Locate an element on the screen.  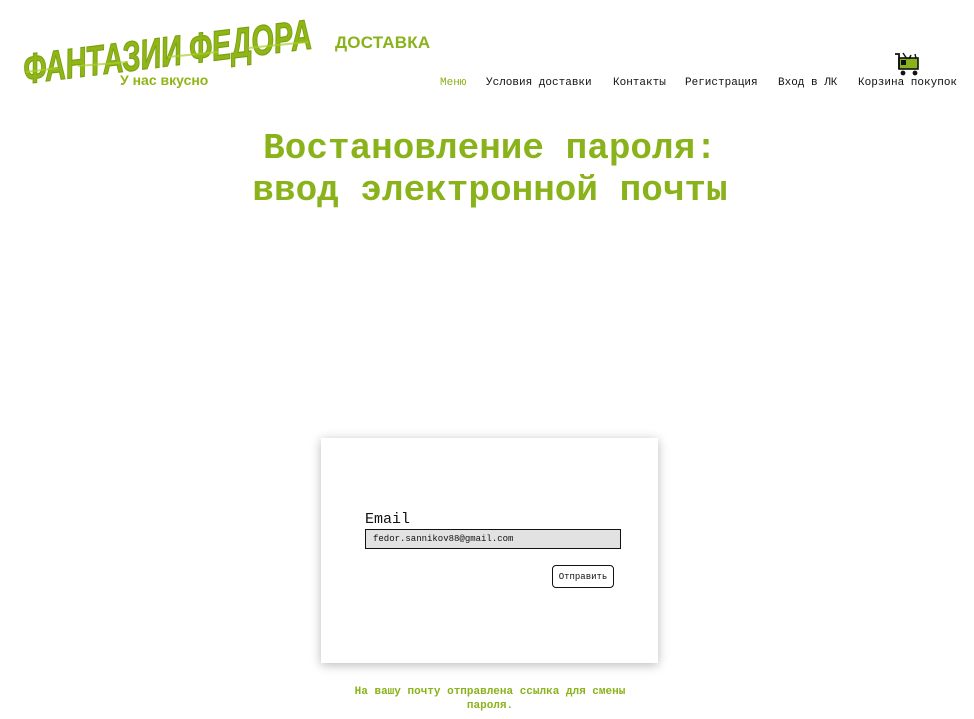
shopping-cart-icon is located at coordinates (908, 65).